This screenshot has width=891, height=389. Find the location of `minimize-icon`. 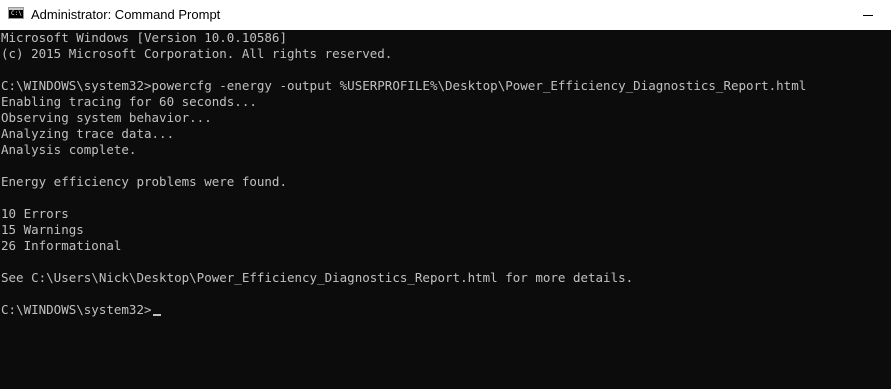

minimize-icon is located at coordinates (868, 15).